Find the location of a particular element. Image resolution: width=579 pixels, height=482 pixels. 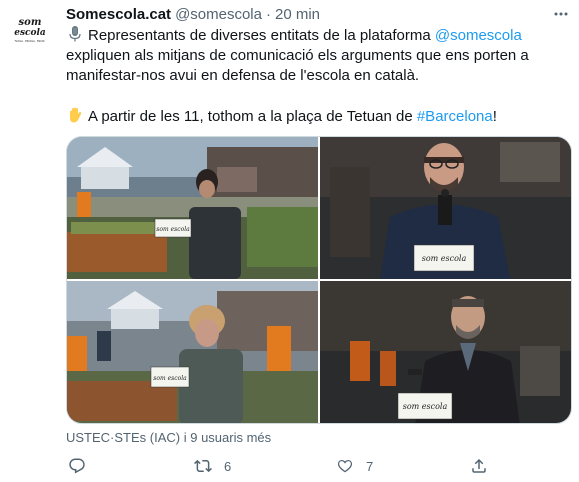

photo-4: som escola is located at coordinates (445, 352).